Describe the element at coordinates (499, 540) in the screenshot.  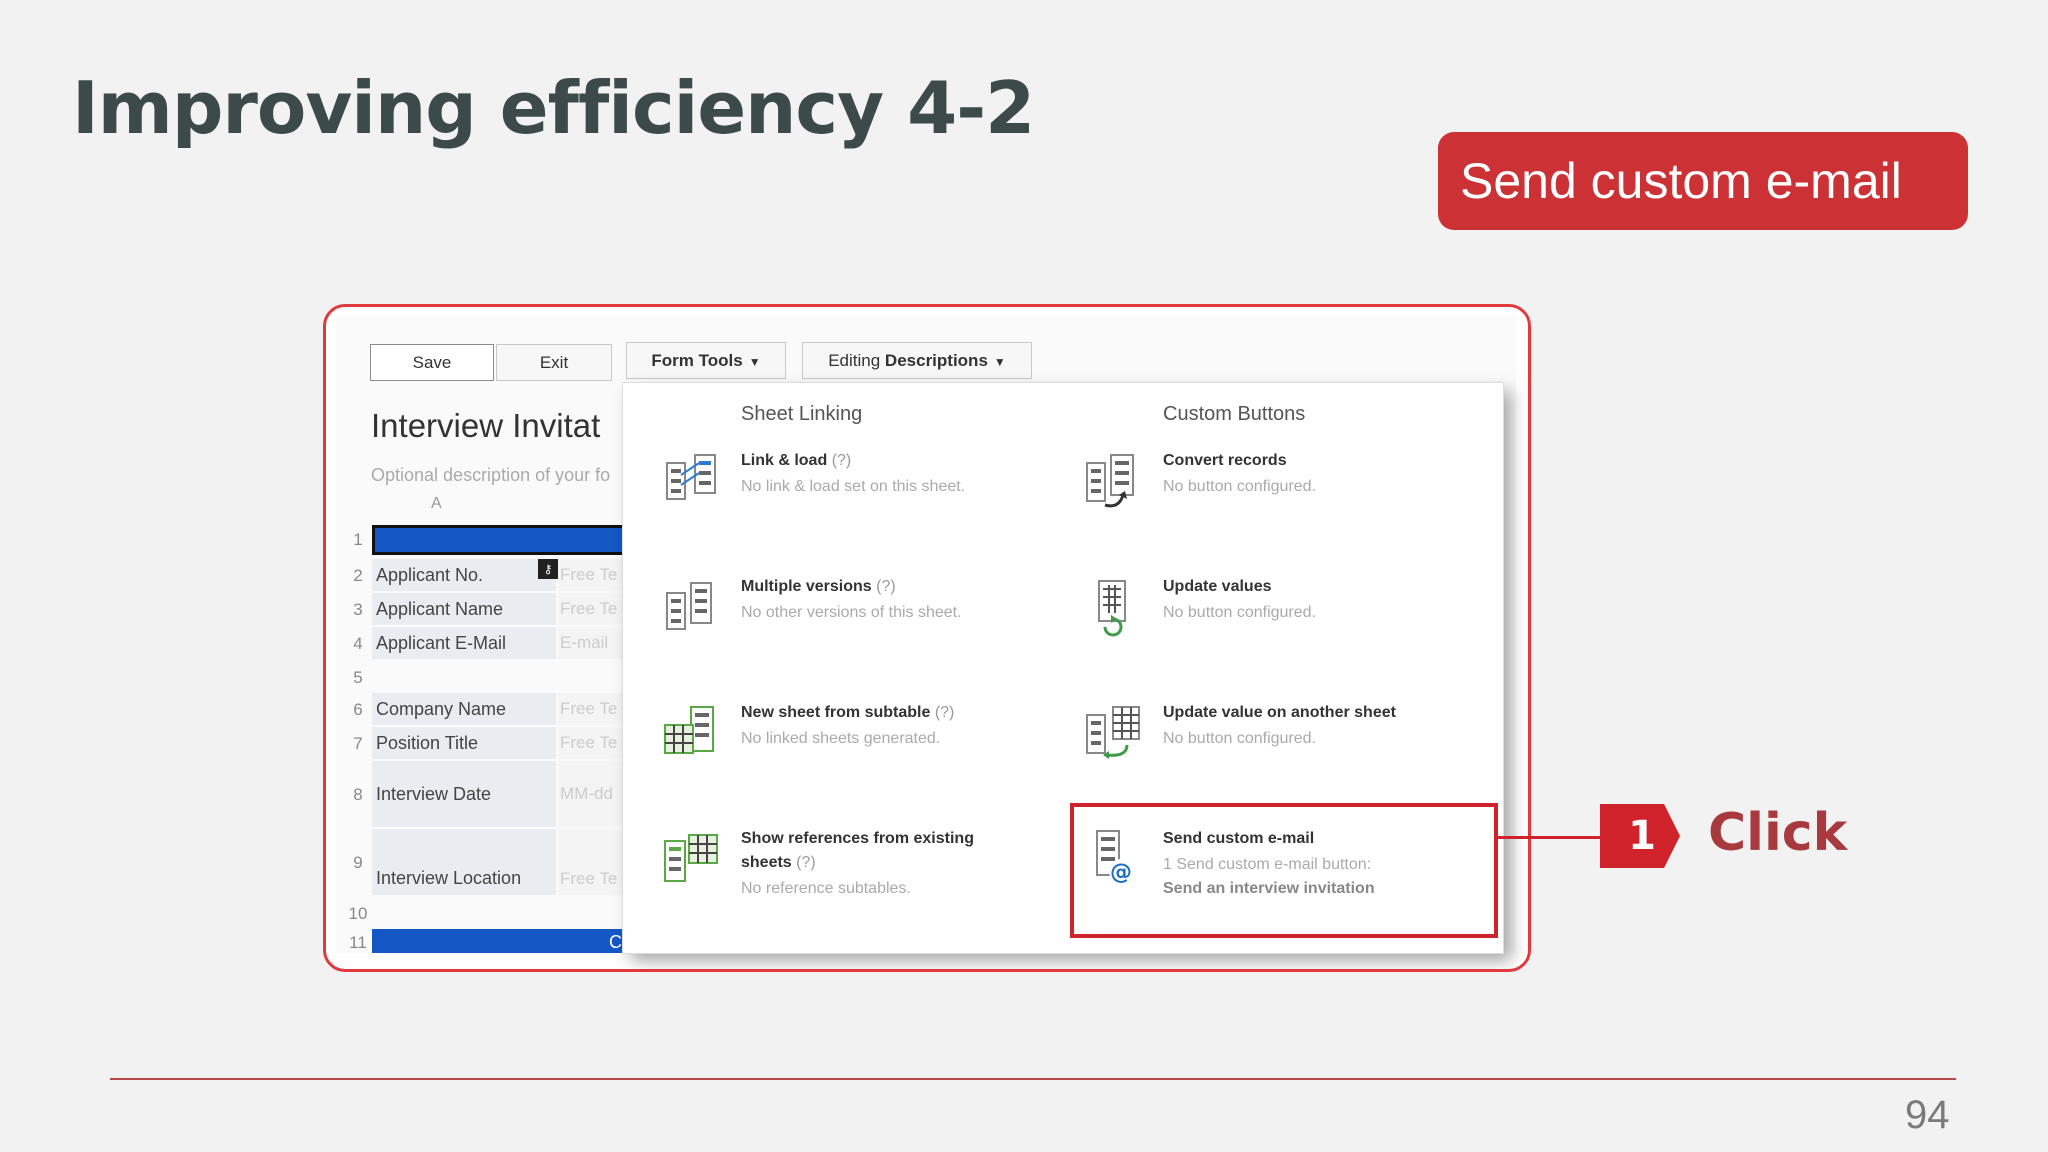
I see `title-row-bar` at that location.